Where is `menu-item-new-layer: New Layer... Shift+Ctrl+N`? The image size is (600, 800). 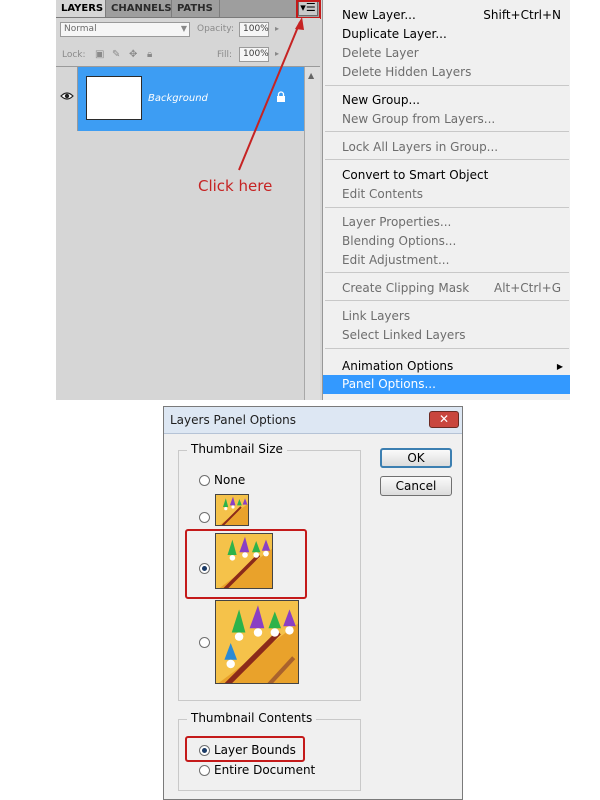 menu-item-new-layer: New Layer... Shift+Ctrl+N is located at coordinates (446, 15).